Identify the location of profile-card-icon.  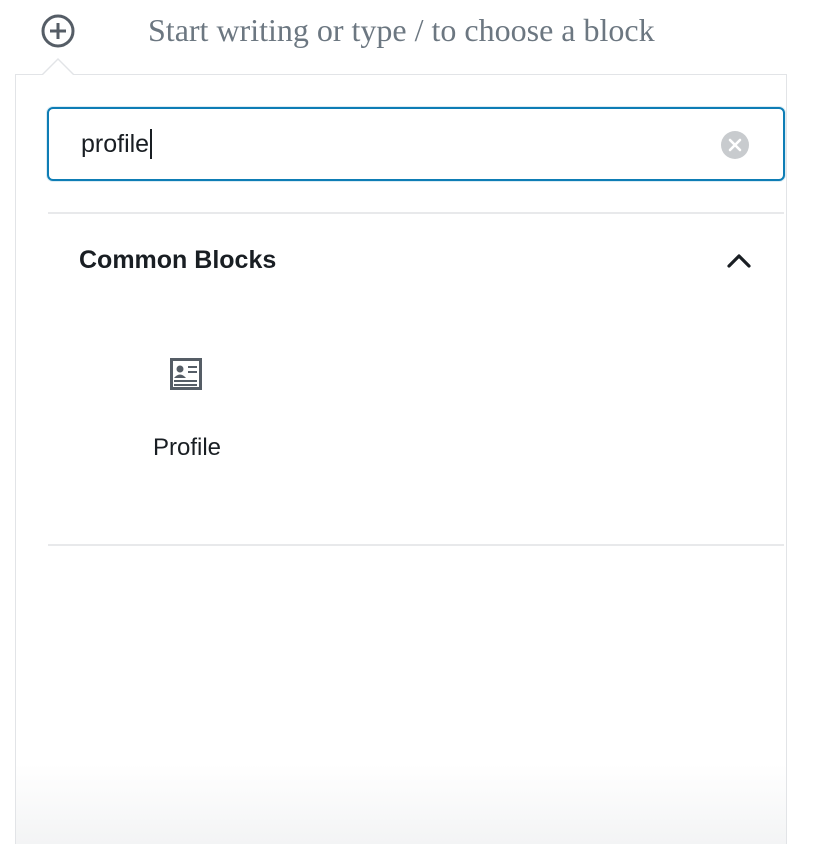
(186, 374).